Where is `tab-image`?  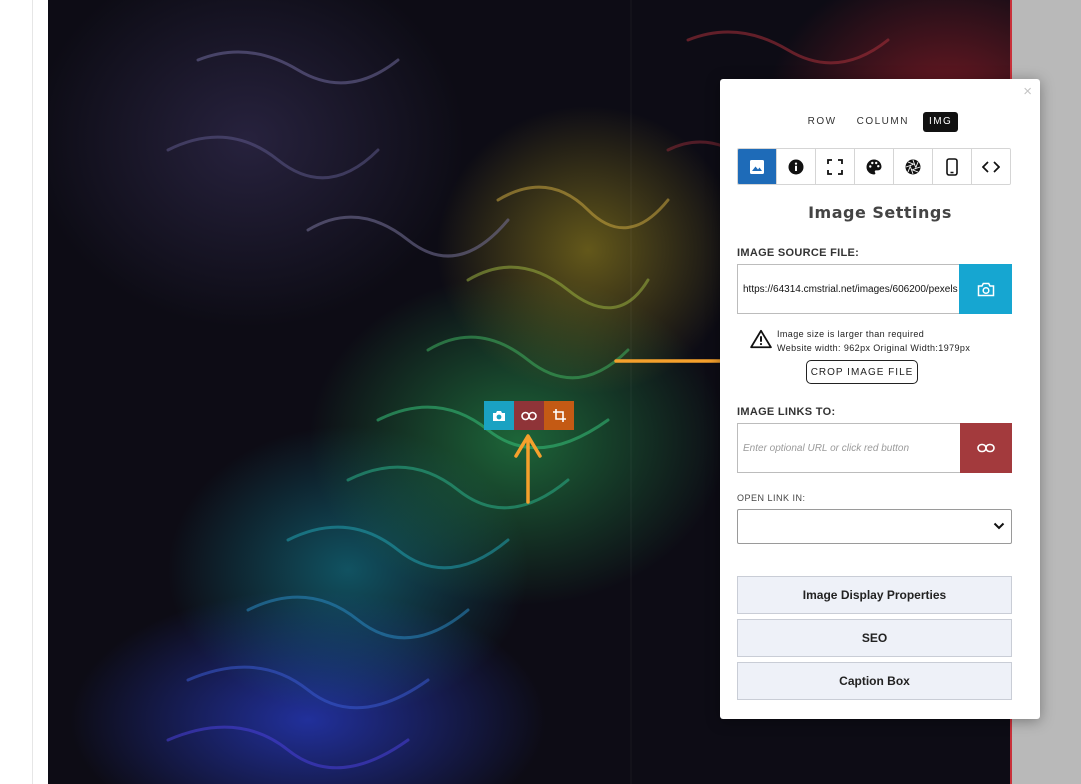 tab-image is located at coordinates (757, 166).